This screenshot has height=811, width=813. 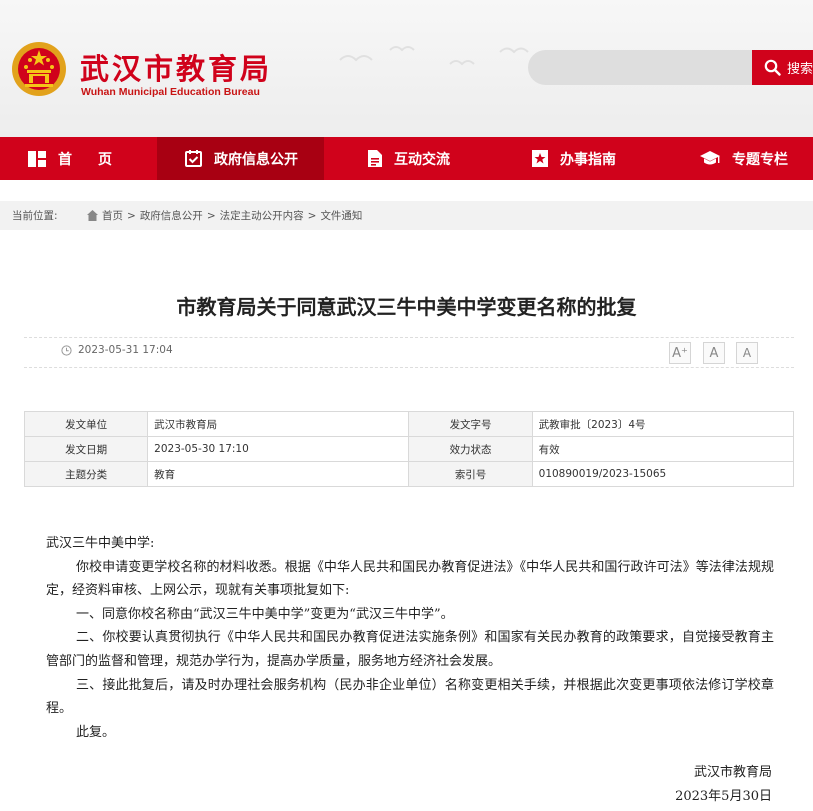 I want to click on decorative-birds, so click(x=445, y=59).